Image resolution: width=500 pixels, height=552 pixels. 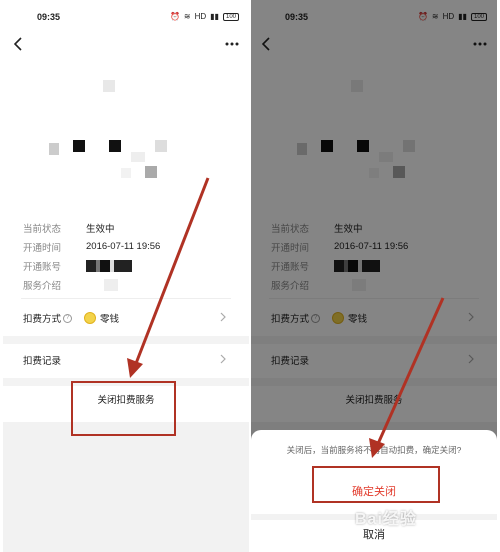 I want to click on payment-method-row: 扣费方式 ? 零钱, so click(x=128, y=318).